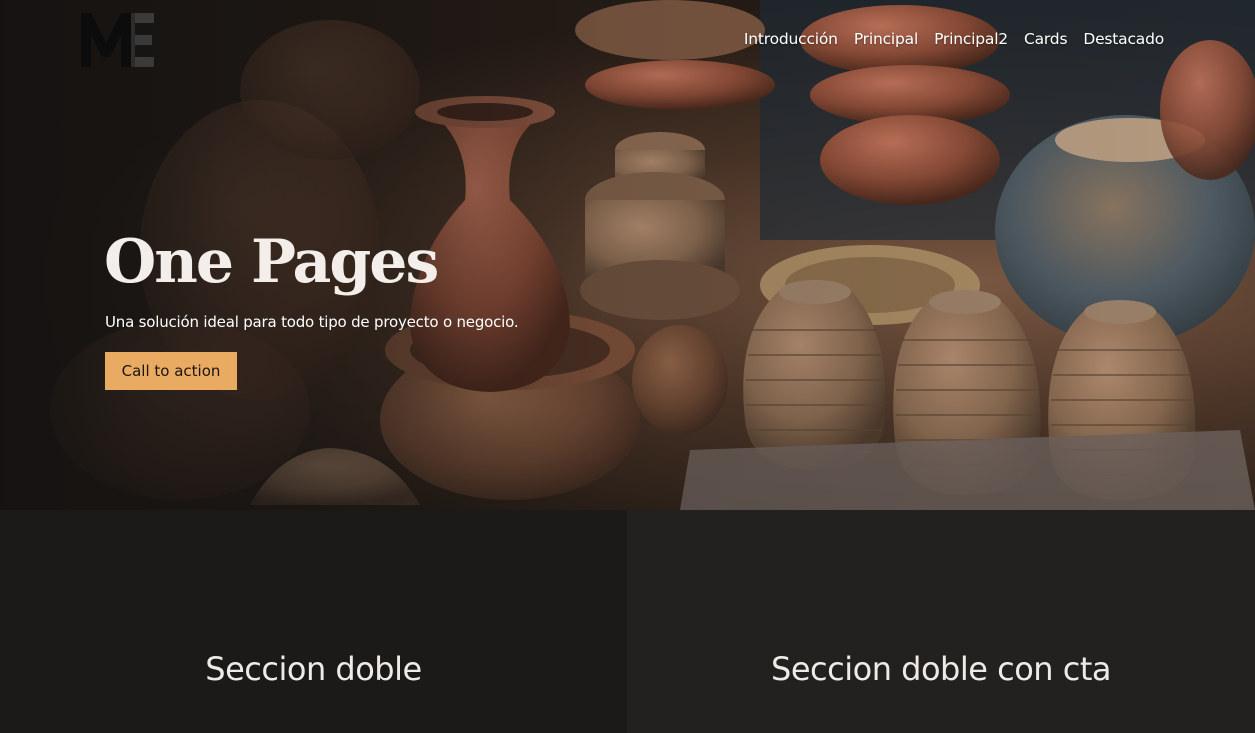  Describe the element at coordinates (941, 669) in the screenshot. I see `section-title-right: Seccion doble con cta` at that location.